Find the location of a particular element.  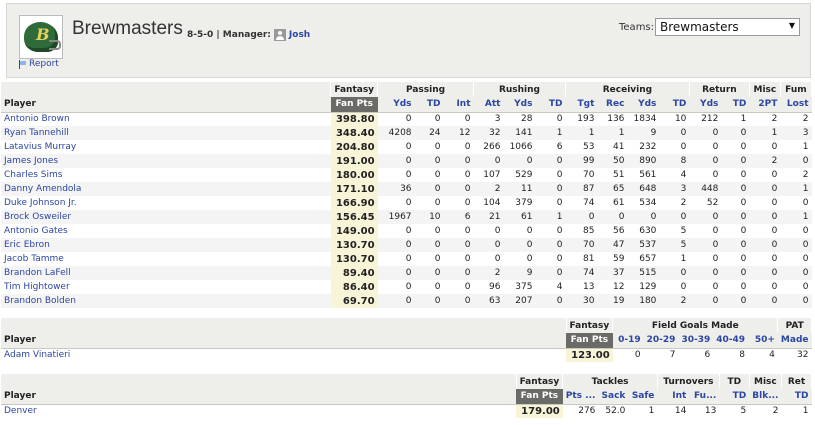

player-link: Denver is located at coordinates (259, 411).